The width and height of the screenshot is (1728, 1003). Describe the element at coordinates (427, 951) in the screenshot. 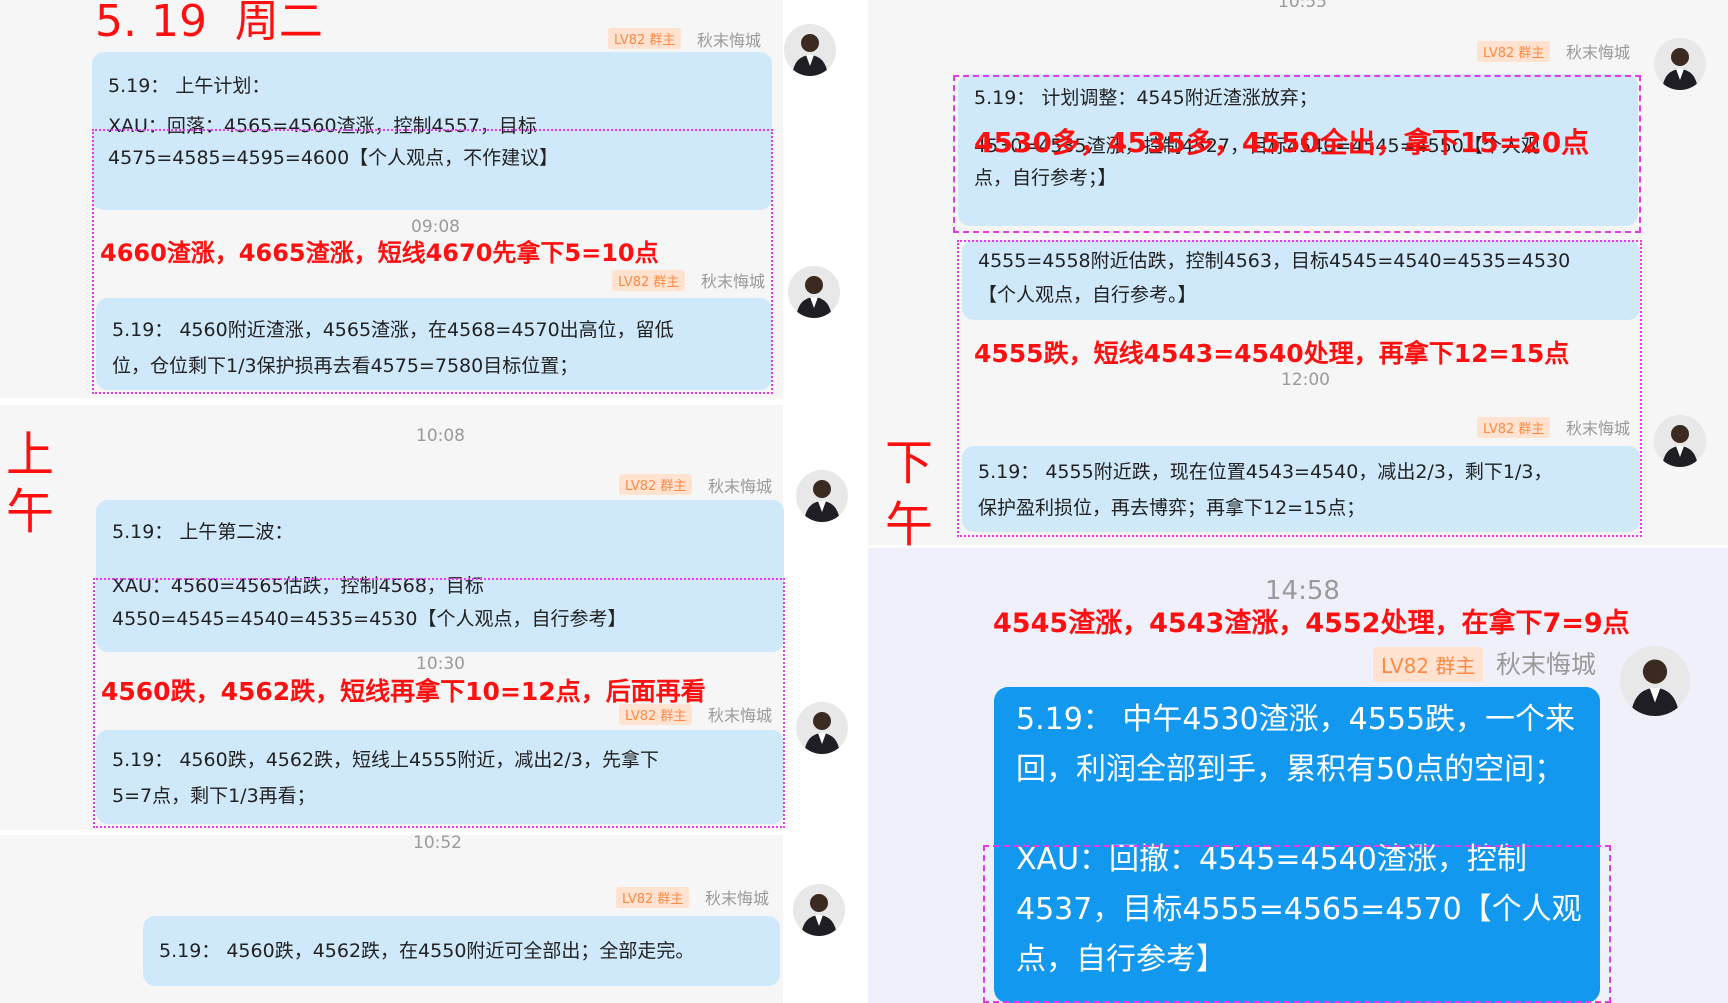

I see `message-text: 5.19： 4560跌，4562跌，在4550附近可全部出；全部走完。` at that location.